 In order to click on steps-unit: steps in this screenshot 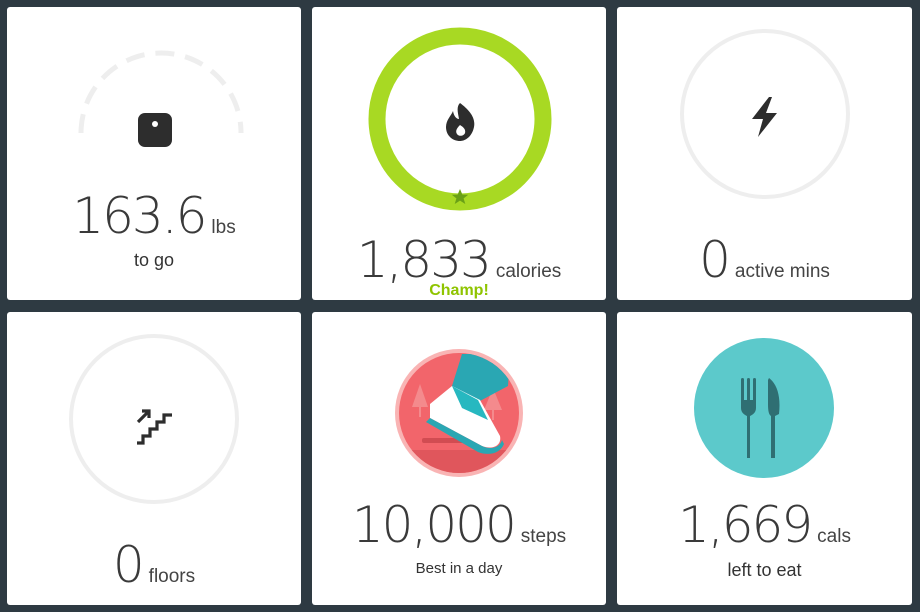, I will do `click(543, 536)`.